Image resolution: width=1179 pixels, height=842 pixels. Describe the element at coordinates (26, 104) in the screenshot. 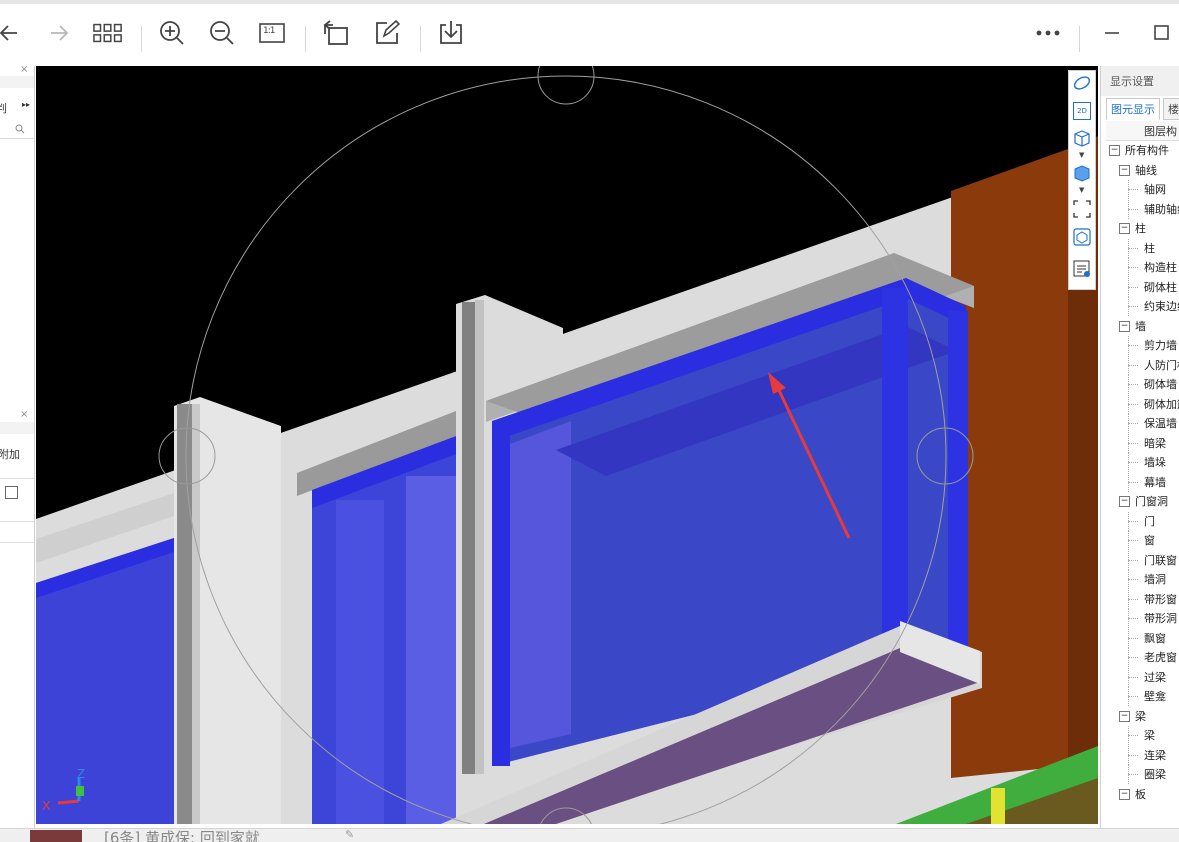

I see `expand-icon: ▸▸` at that location.